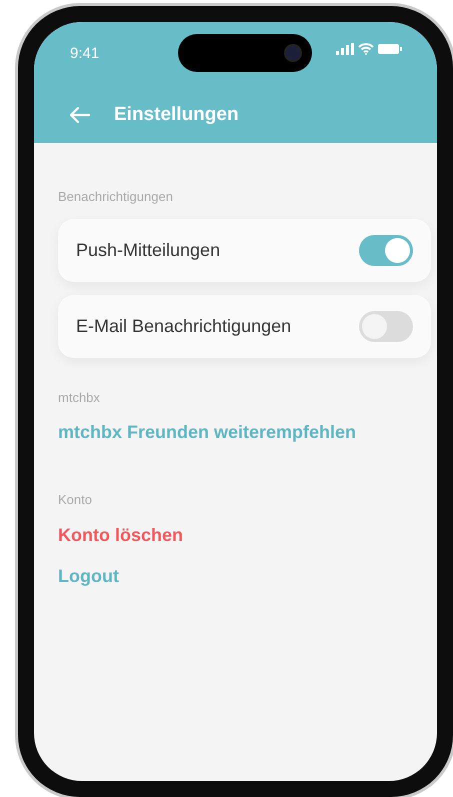  What do you see at coordinates (345, 49) in the screenshot?
I see `signal-icon` at bounding box center [345, 49].